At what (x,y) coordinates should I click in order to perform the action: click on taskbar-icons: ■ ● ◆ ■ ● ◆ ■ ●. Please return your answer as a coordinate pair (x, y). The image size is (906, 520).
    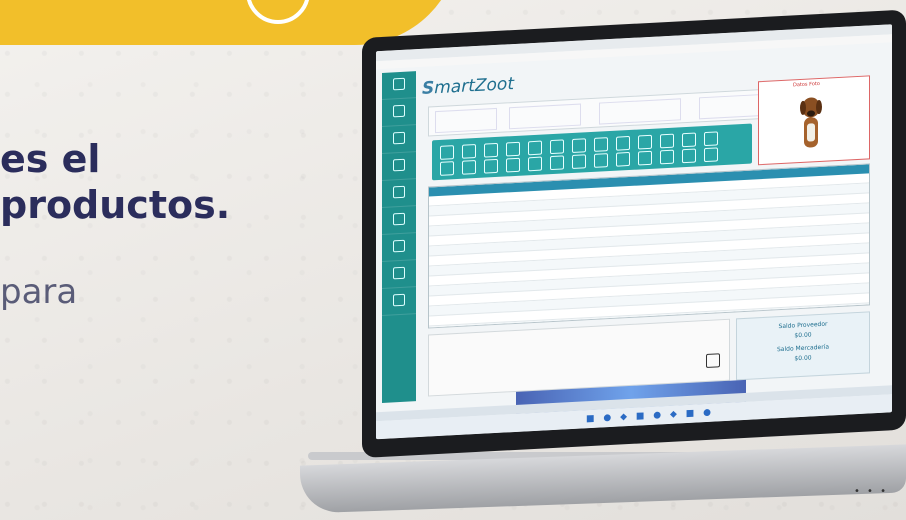
    Looking at the image, I should click on (650, 416).